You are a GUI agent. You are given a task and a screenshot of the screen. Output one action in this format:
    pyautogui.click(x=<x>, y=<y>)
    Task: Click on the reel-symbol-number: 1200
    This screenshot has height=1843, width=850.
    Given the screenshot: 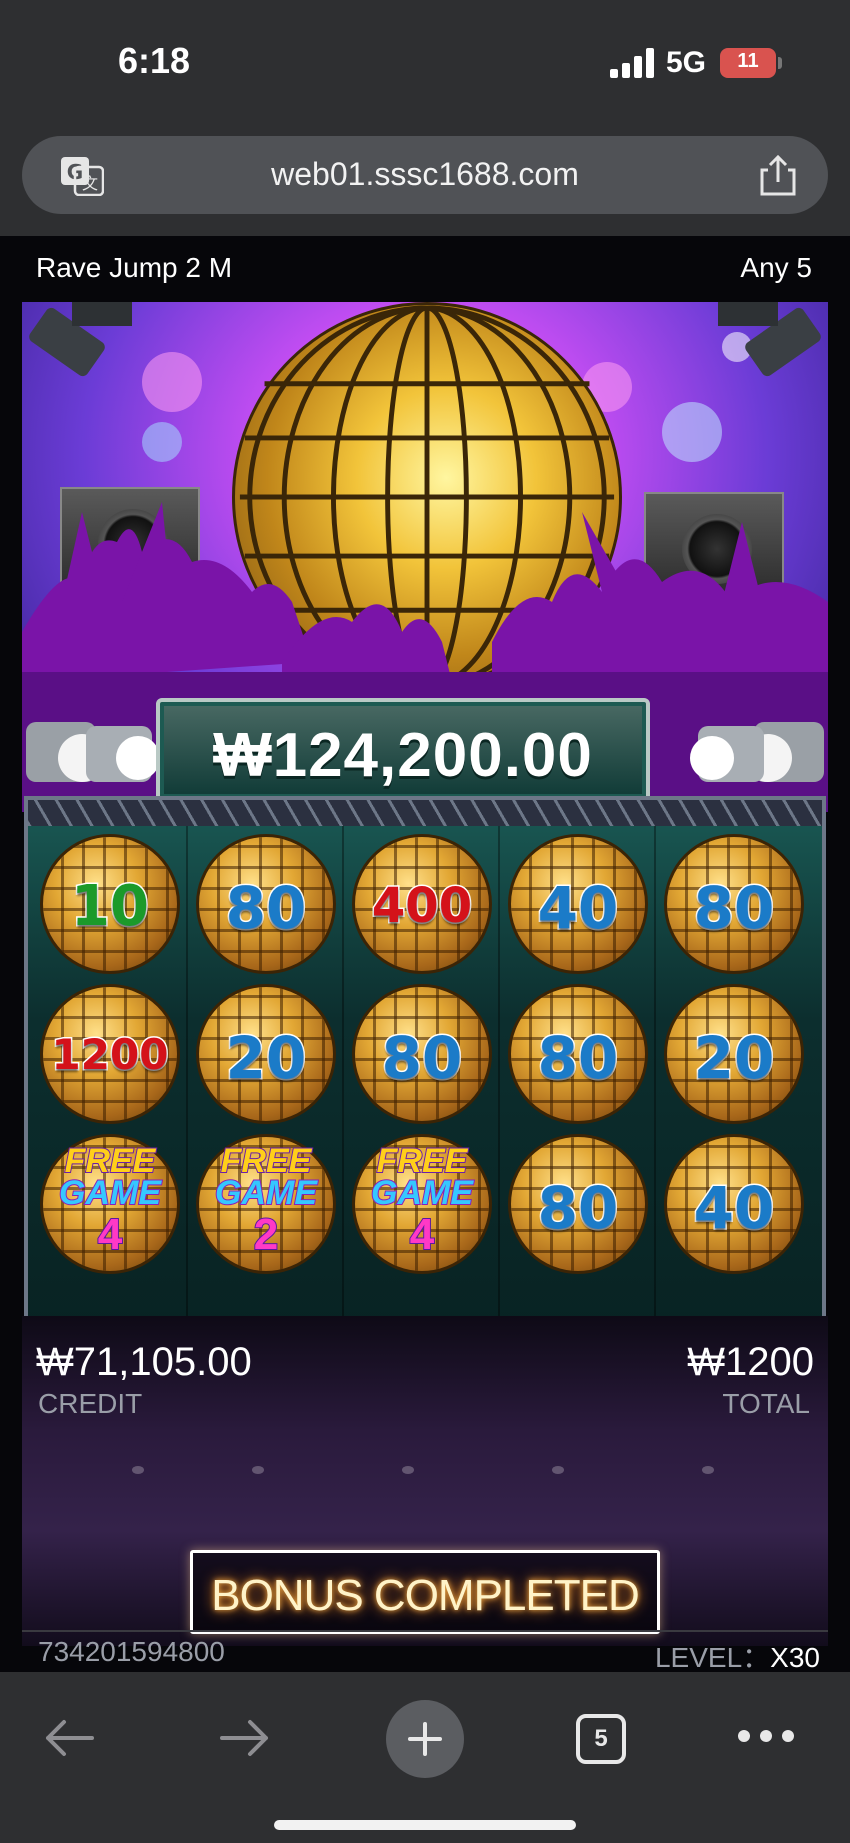 What is the action you would take?
    pyautogui.click(x=110, y=1054)
    